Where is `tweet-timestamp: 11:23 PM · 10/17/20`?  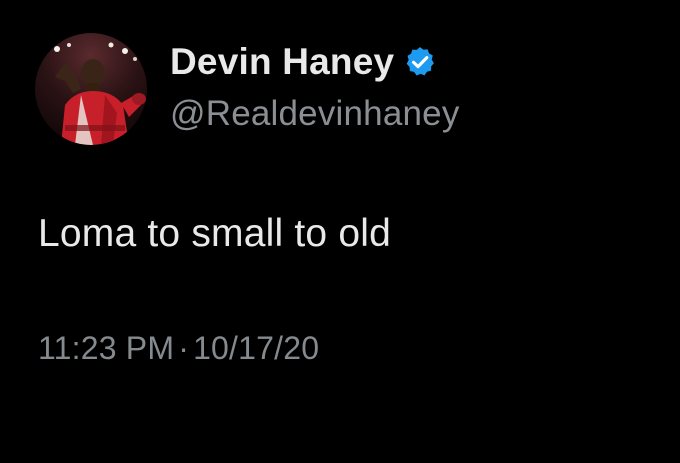 tweet-timestamp: 11:23 PM · 10/17/20 is located at coordinates (178, 348).